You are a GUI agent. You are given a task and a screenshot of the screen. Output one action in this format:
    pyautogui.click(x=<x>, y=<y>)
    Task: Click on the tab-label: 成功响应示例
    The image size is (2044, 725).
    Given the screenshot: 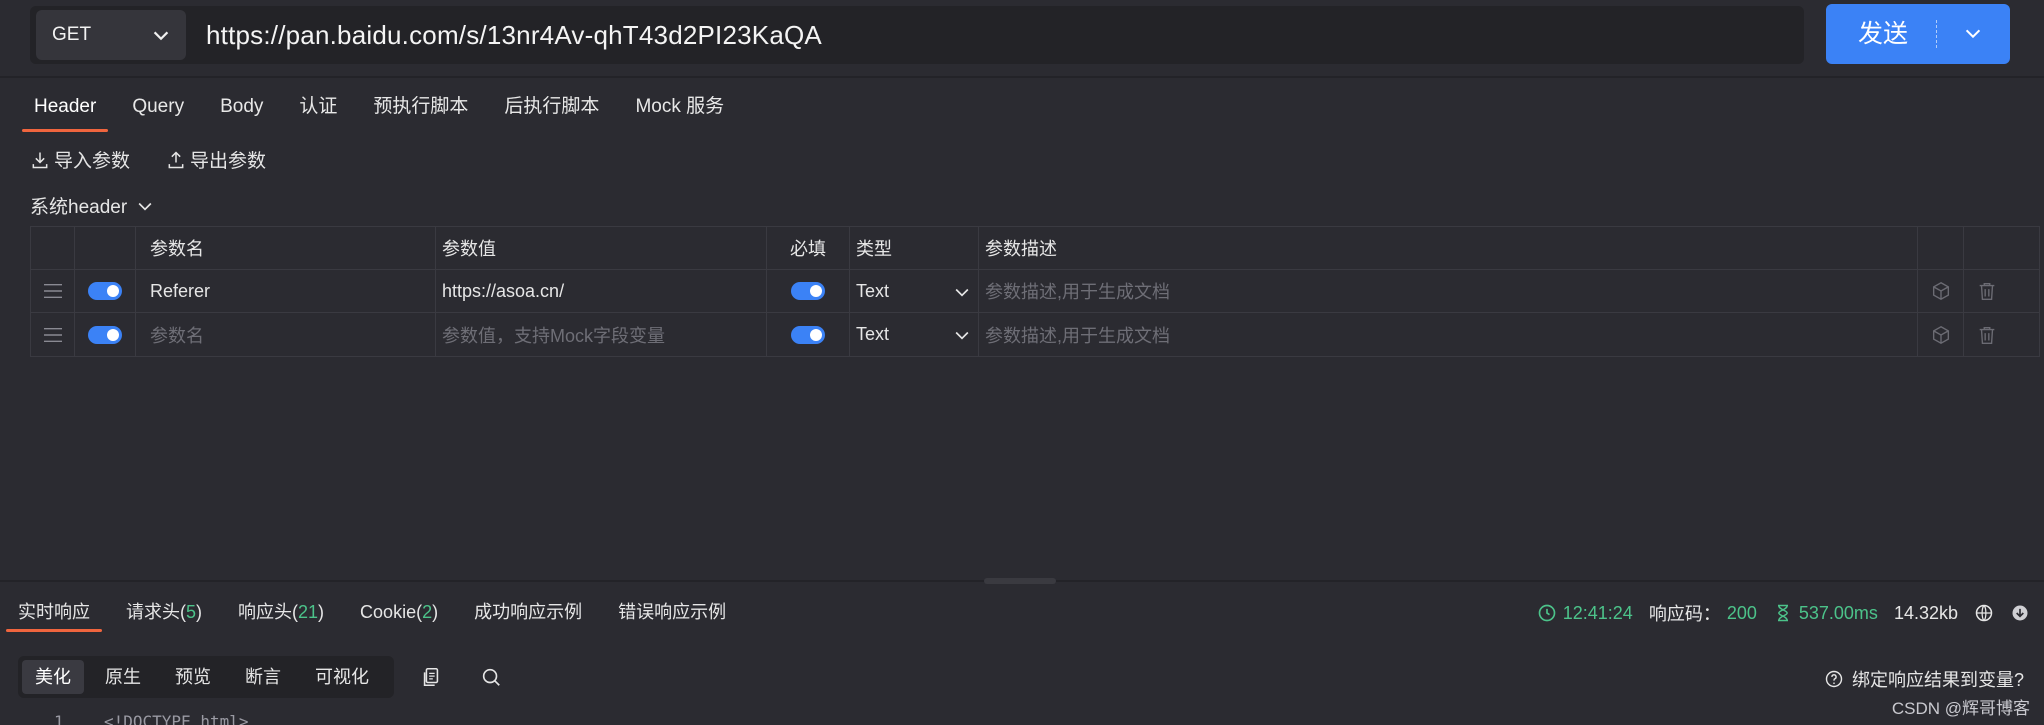 What is the action you would take?
    pyautogui.click(x=528, y=612)
    